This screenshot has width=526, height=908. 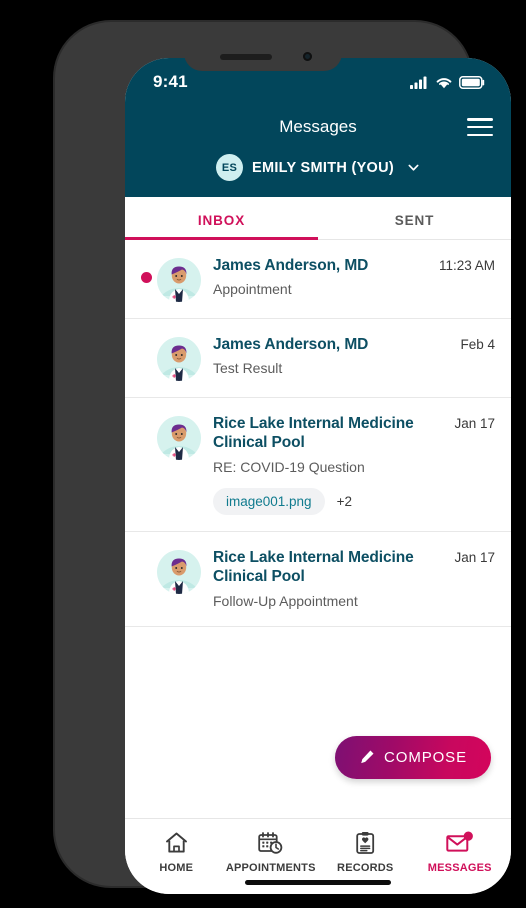 I want to click on message-tabs: INBOX SENT, so click(x=318, y=218).